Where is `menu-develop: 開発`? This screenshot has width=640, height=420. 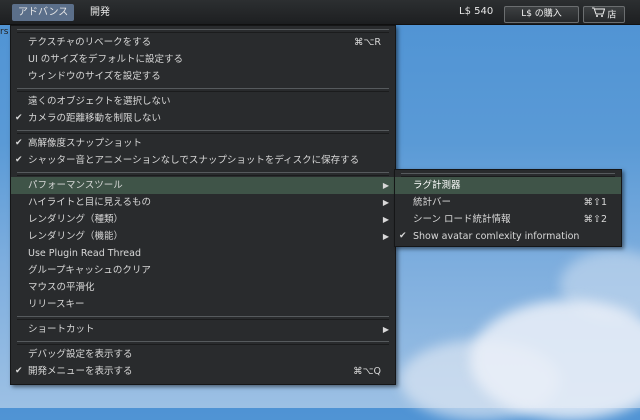
menu-develop: 開発 is located at coordinates (100, 12).